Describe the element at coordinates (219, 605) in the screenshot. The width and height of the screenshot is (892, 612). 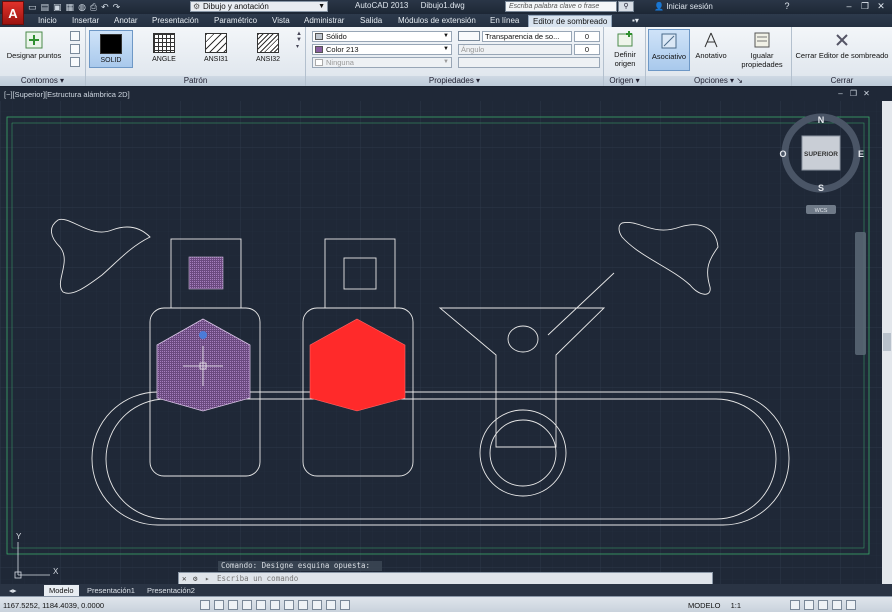
I see `snap-icon` at that location.